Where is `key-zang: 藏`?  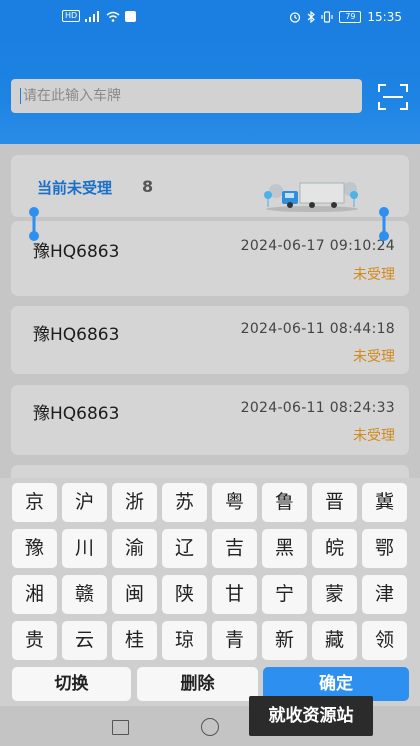 key-zang: 藏 is located at coordinates (334, 640).